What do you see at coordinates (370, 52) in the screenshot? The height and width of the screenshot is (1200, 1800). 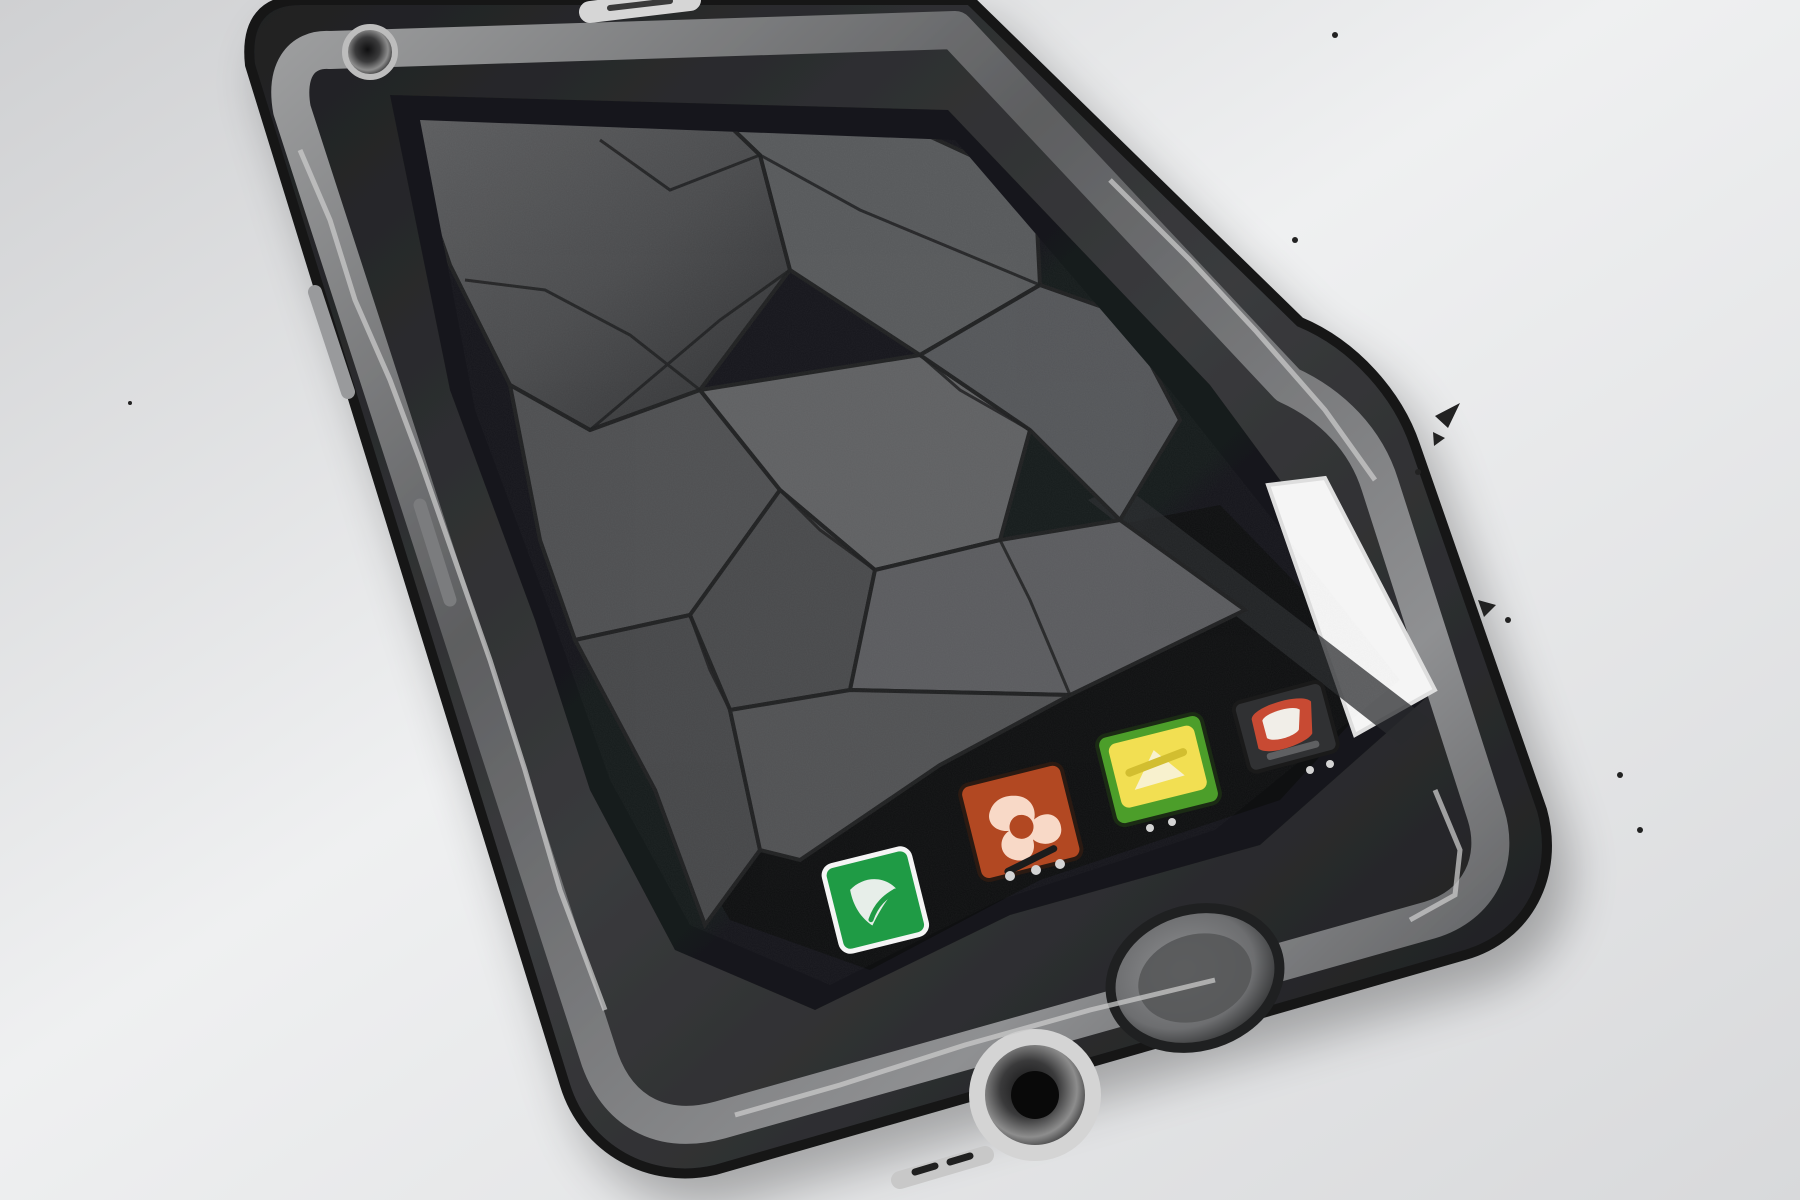 I see `top-camera` at bounding box center [370, 52].